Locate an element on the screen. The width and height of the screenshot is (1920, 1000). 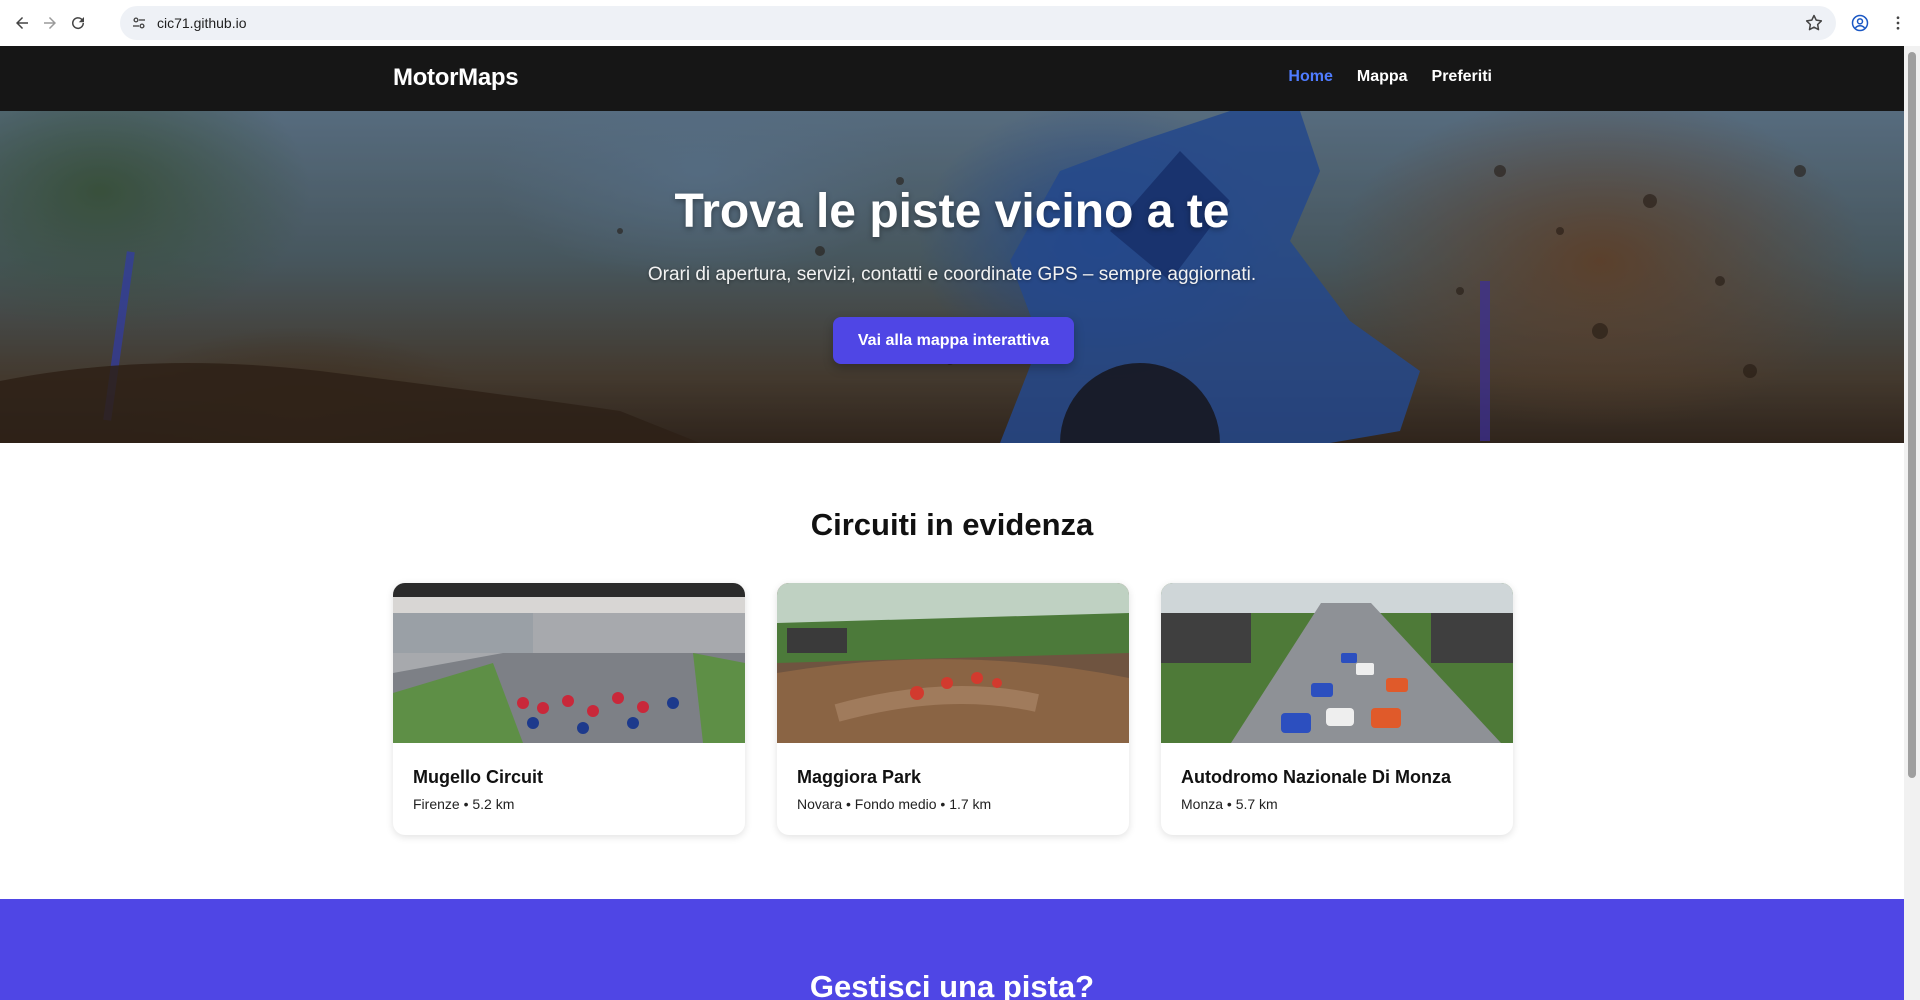
circuit-name: Autodromo Nazionale Di Monza is located at coordinates (1316, 777).